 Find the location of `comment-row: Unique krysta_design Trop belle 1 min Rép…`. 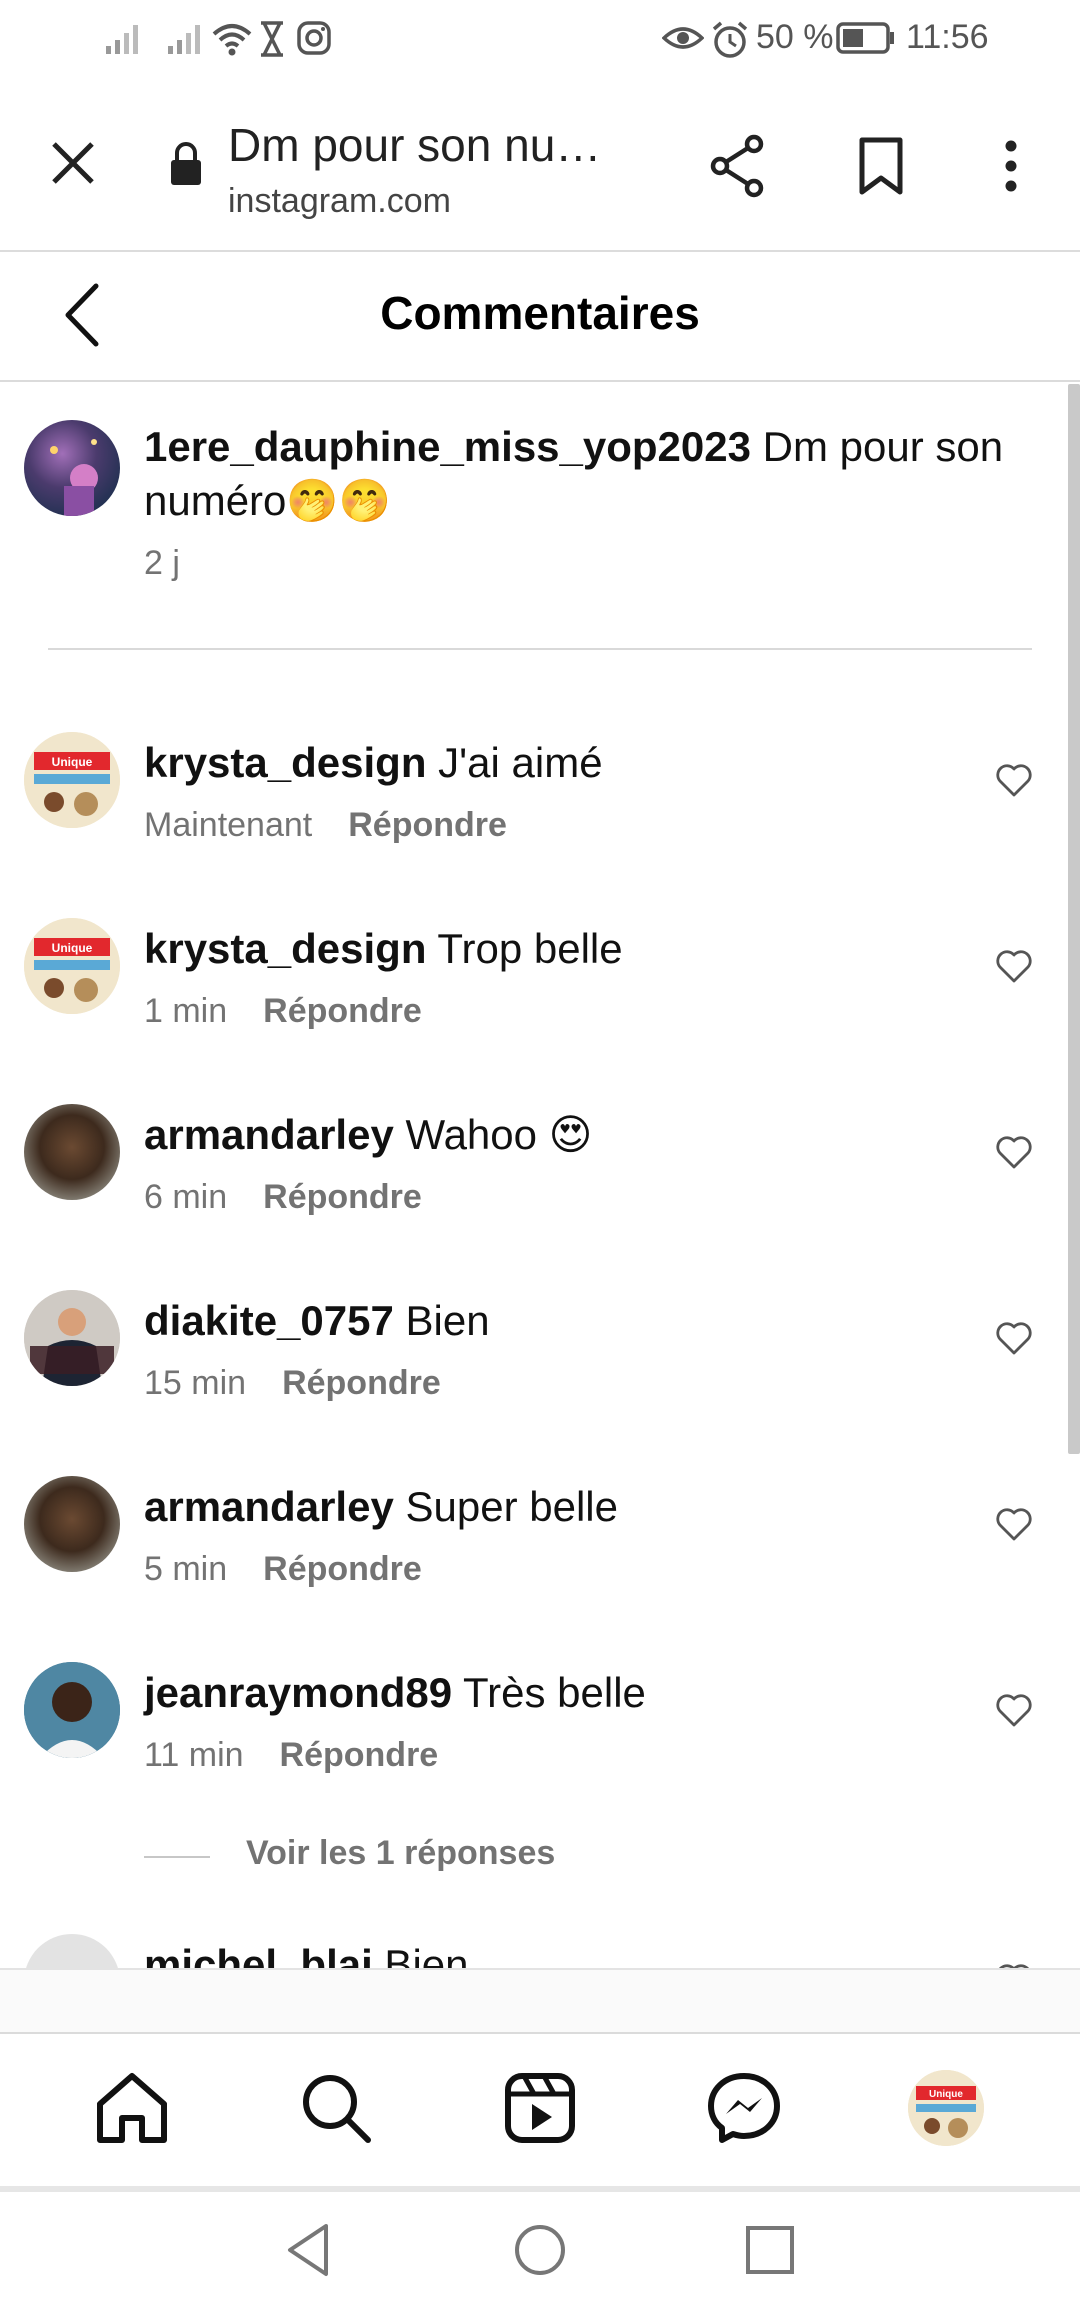

comment-row: Unique krysta_design Trop belle 1 min Rép… is located at coordinates (530, 981).